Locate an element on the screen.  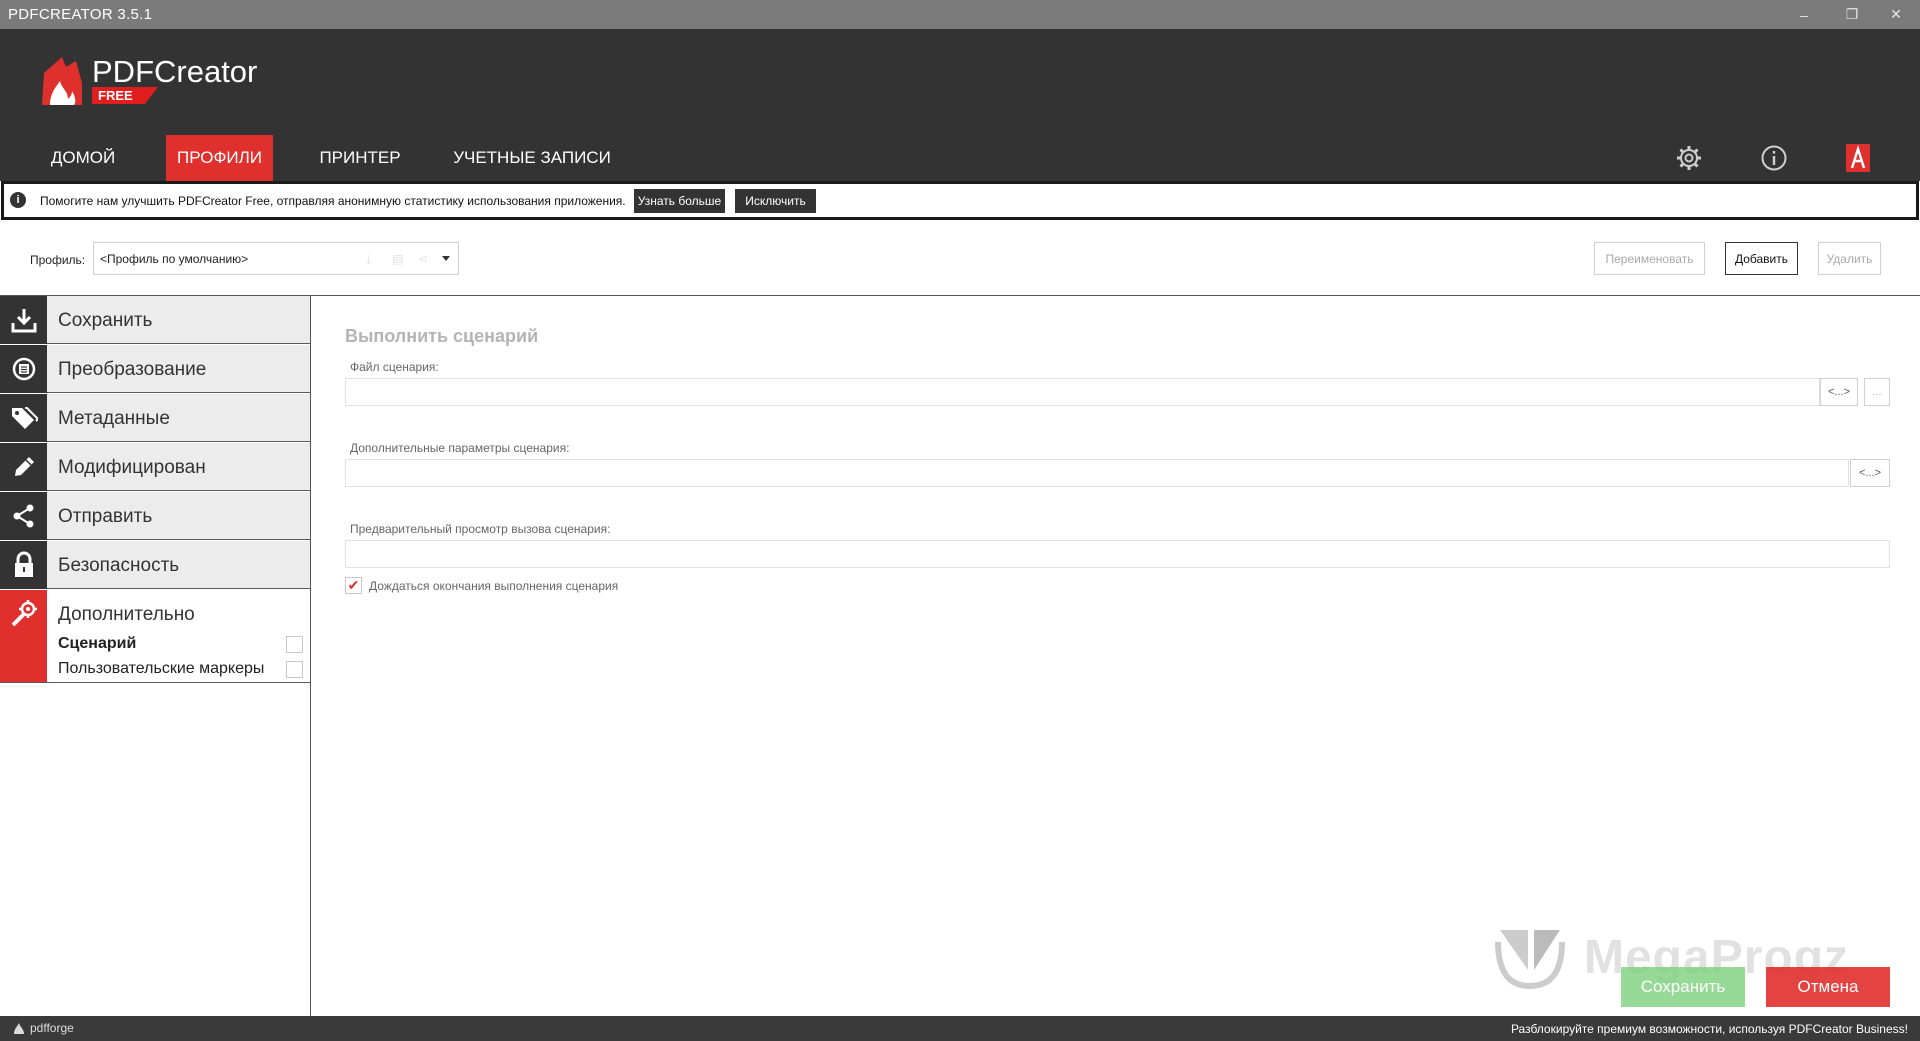
title-bar: PDFCREATOR 3.5.1 – ❐ ✕ is located at coordinates (960, 14).